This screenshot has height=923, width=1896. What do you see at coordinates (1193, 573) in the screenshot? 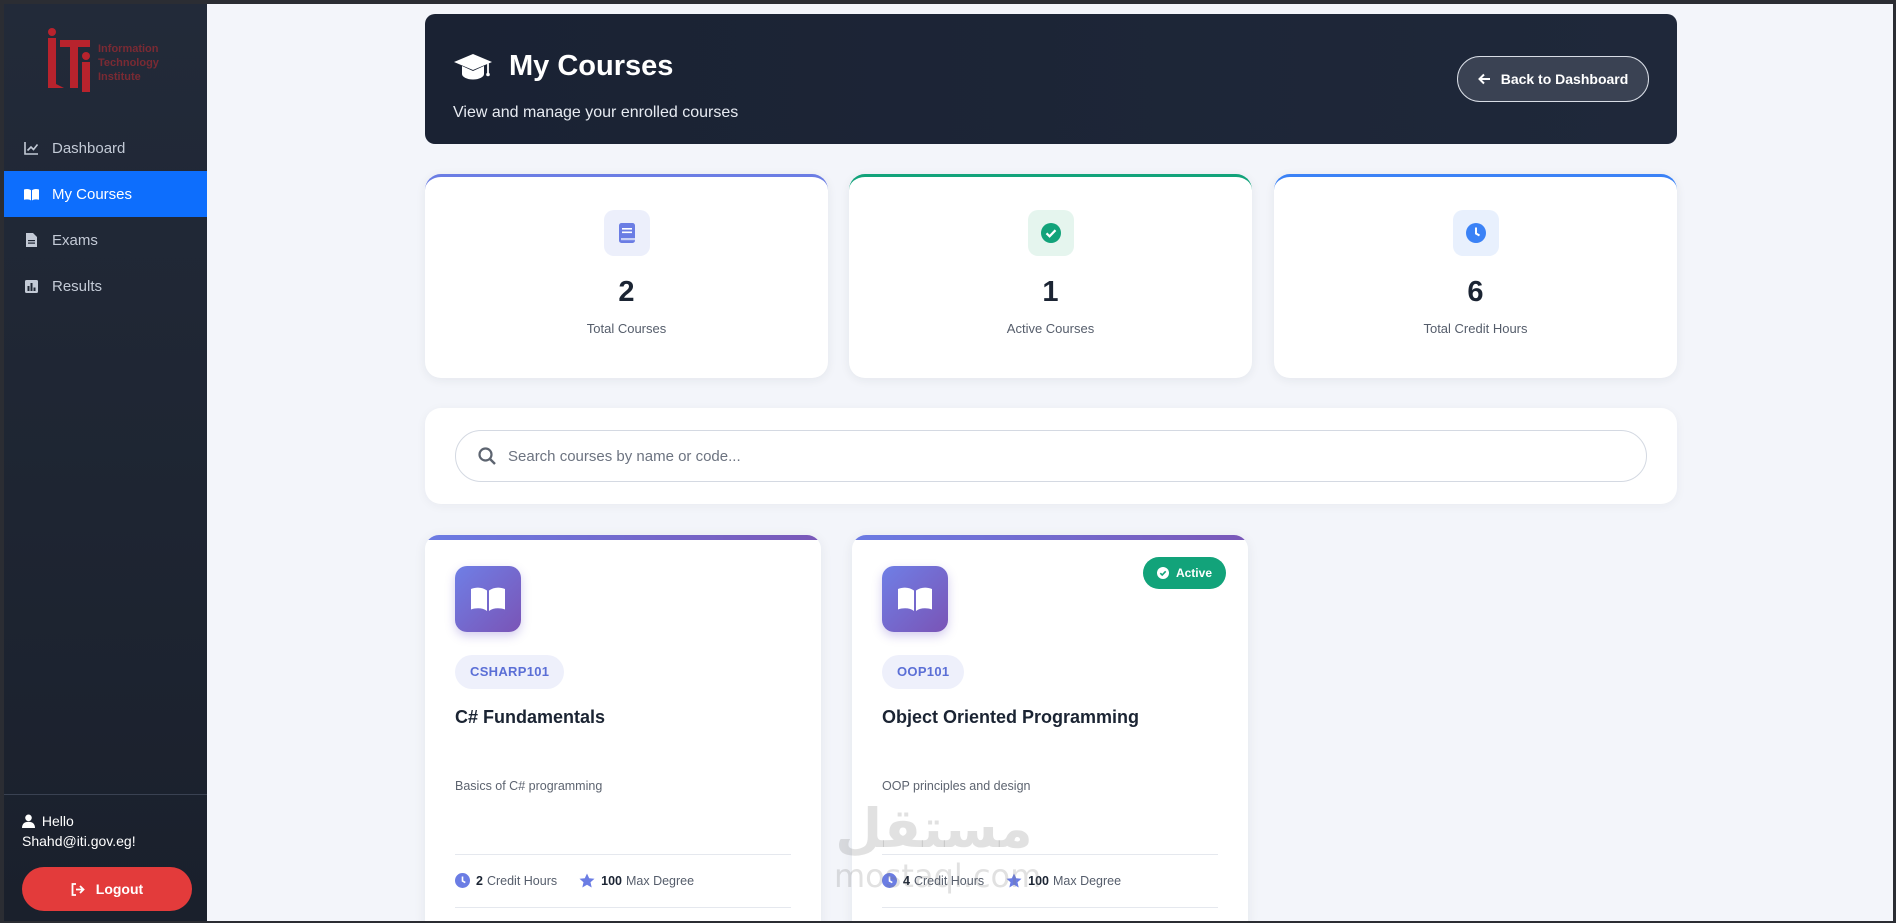
I see `status-badge-label: Active` at bounding box center [1193, 573].